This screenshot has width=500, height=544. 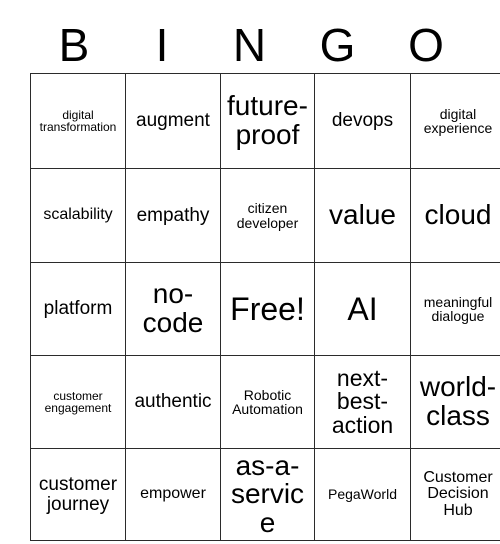 I want to click on bingo-cell-label: next-best-action, so click(x=362, y=401).